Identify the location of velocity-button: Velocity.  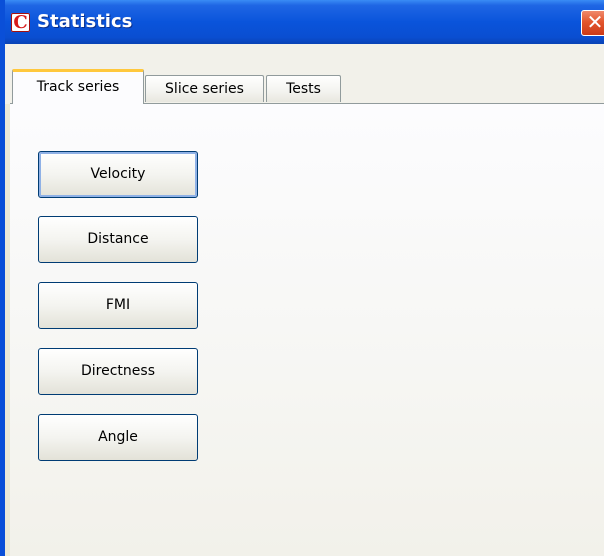
(118, 174).